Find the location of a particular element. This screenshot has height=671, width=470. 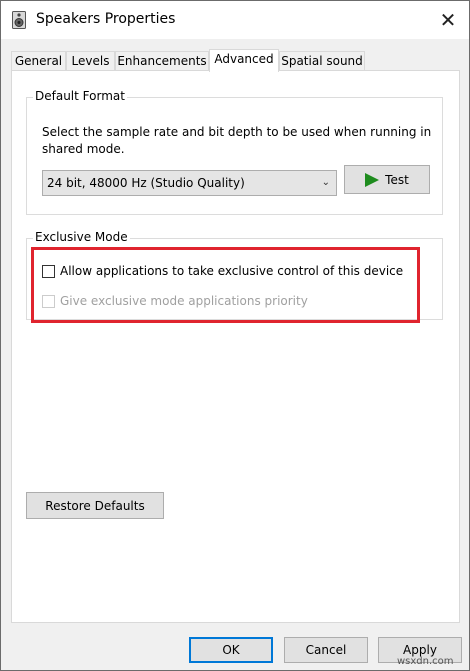

tab-levels: Levels is located at coordinates (90, 61).